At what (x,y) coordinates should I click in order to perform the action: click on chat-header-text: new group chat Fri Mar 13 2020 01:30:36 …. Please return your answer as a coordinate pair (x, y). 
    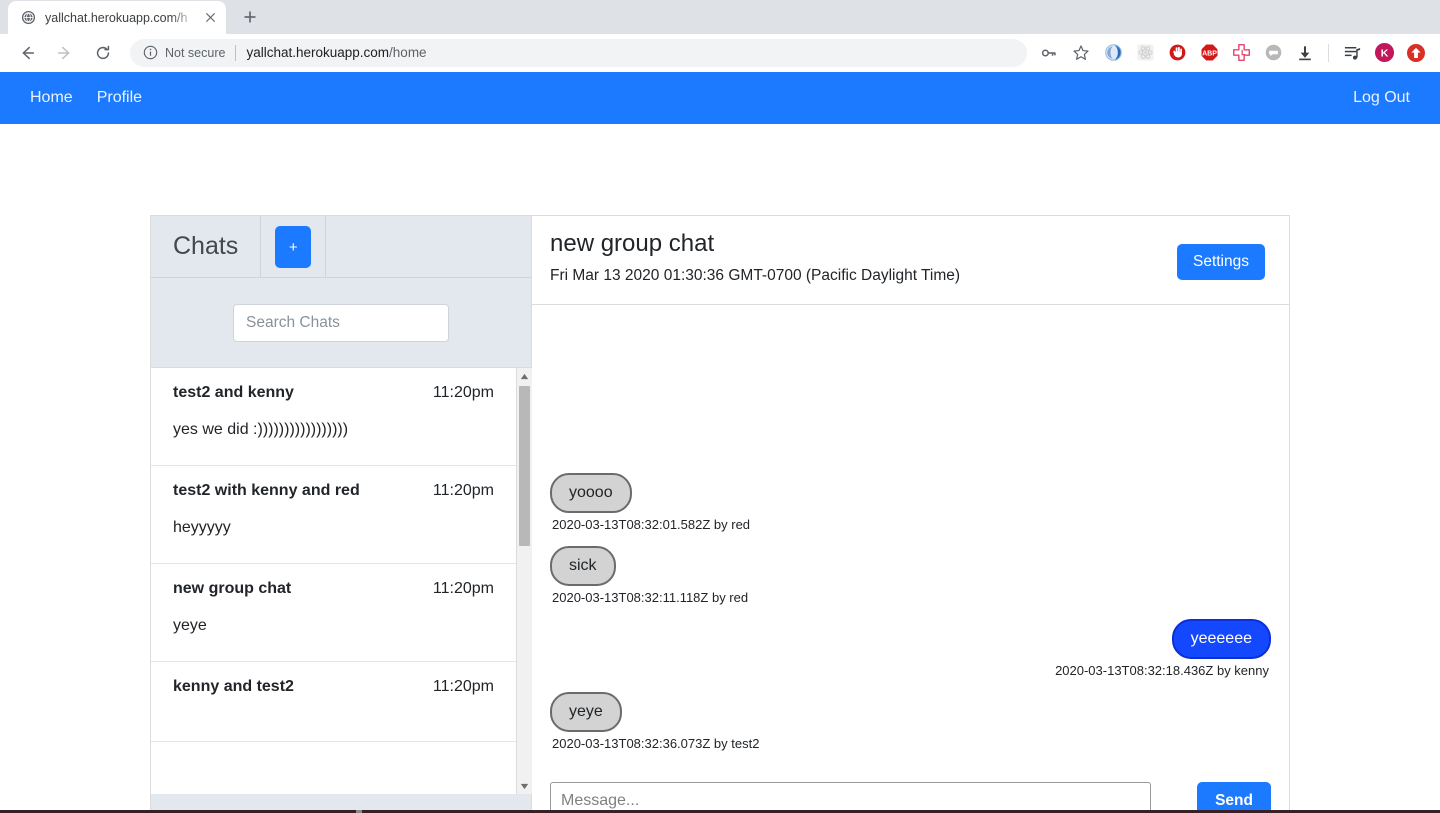
    Looking at the image, I should click on (755, 257).